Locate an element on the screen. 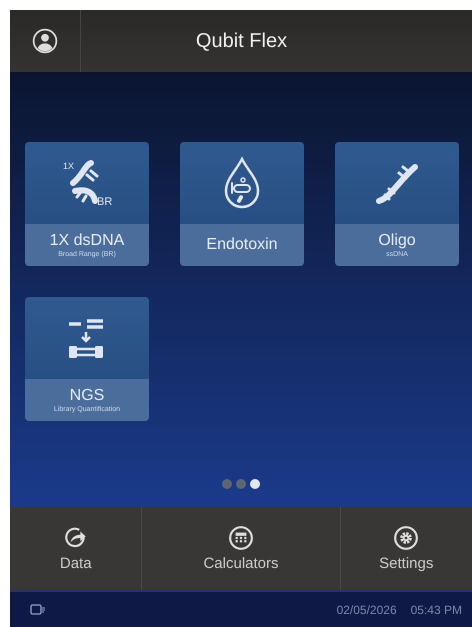  calculator-icon is located at coordinates (241, 538).